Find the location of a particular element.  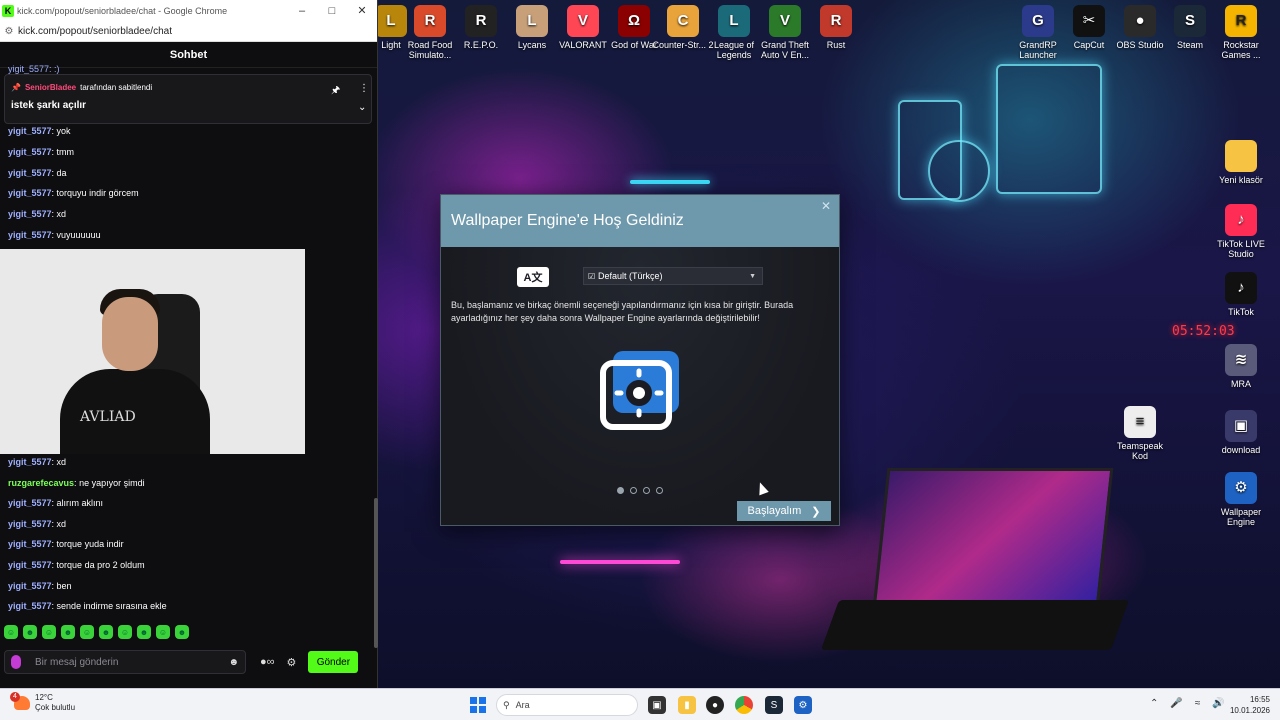

desktop-shortcut: ♪ TikTok LIVE Studio is located at coordinates (1241, 231).